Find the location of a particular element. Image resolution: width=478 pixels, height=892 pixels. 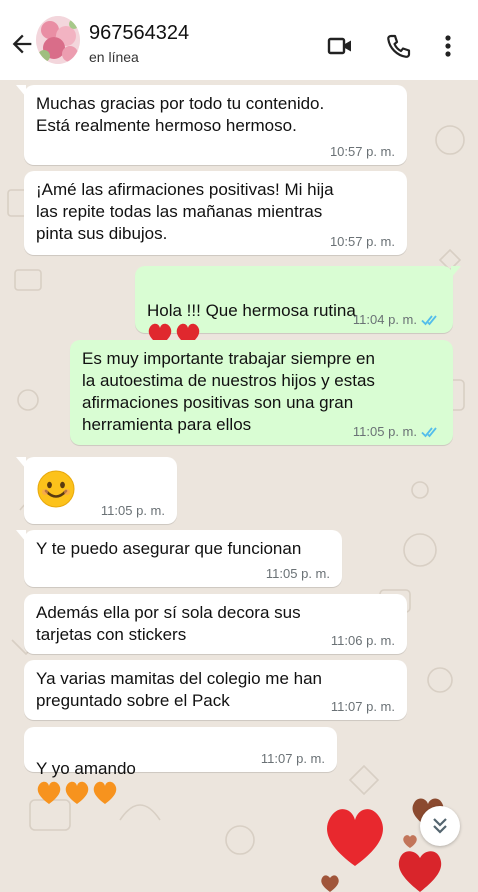

message-bubble-incoming: 11:05 p. m. is located at coordinates (96, 490).